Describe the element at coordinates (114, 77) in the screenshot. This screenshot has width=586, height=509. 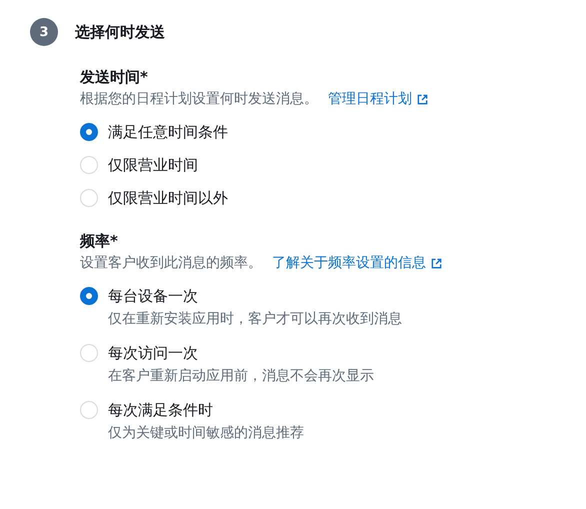
I see `field-label: 发送时间*` at that location.